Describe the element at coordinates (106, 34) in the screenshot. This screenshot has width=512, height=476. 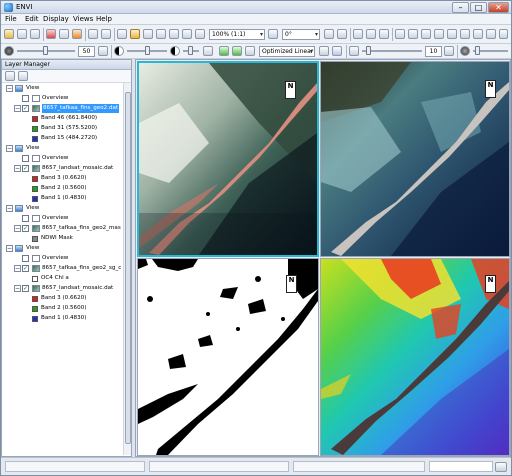
I see `crosshairs-icon` at that location.